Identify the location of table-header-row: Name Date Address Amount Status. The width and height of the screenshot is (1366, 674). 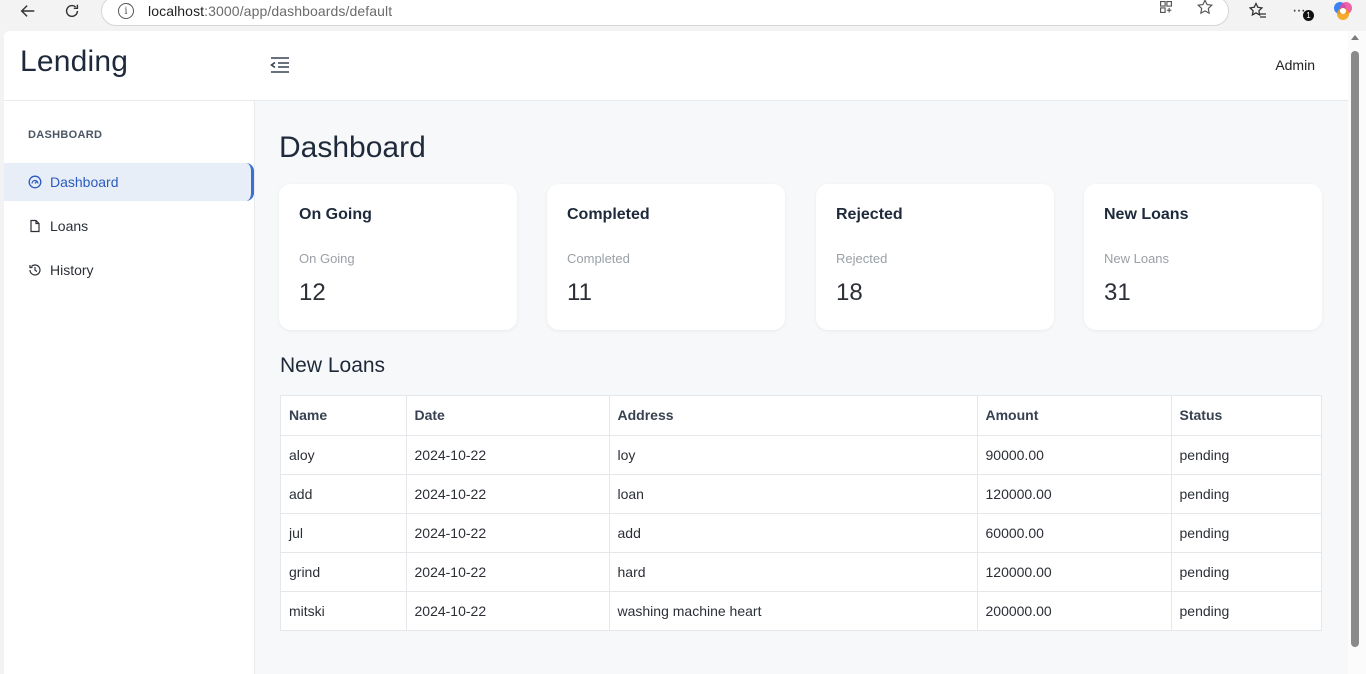
(801, 416).